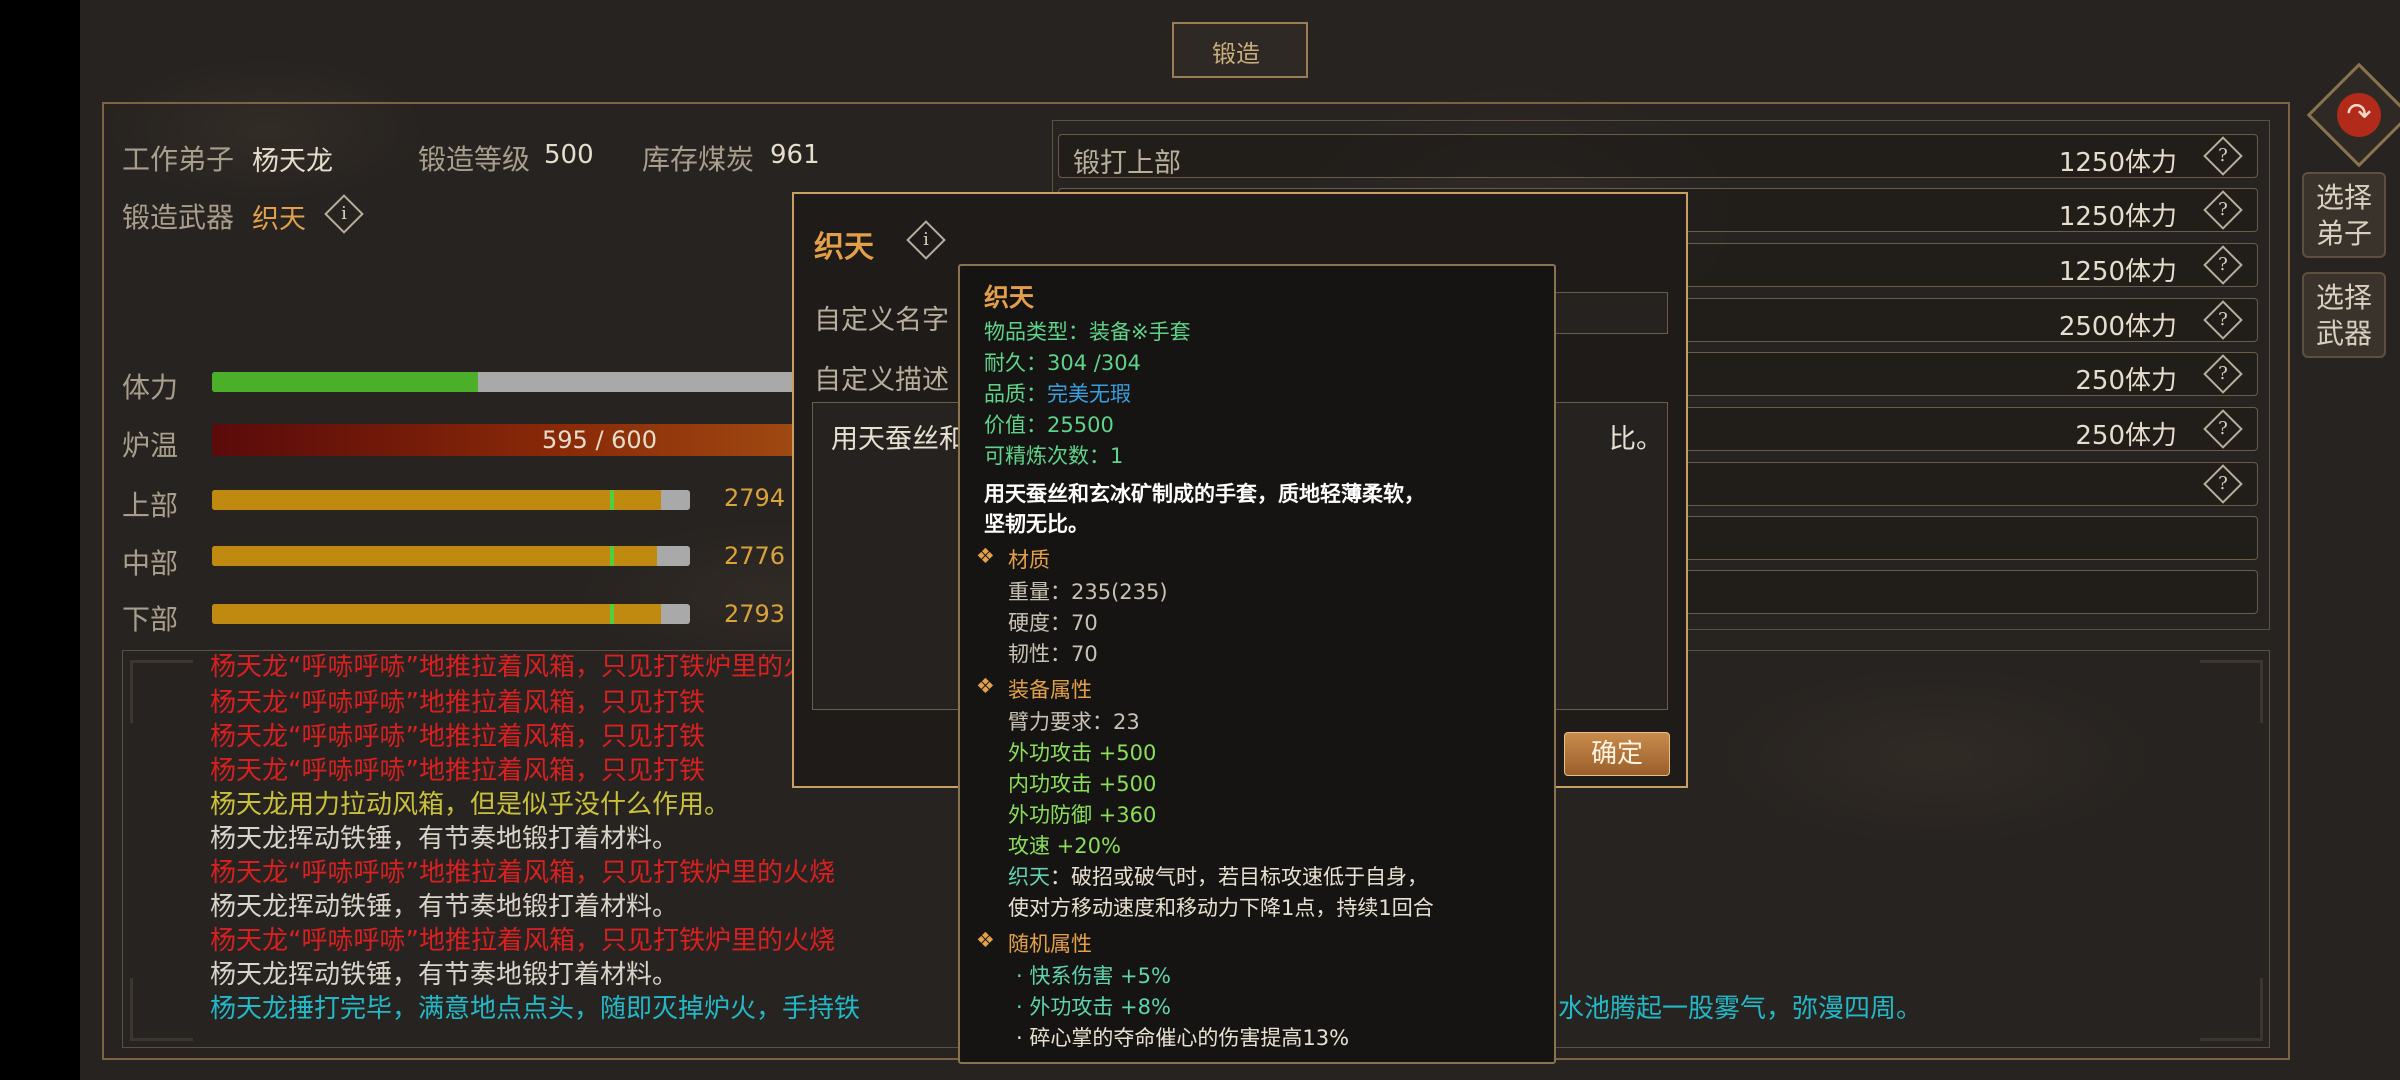 This screenshot has height=1080, width=2400. What do you see at coordinates (1074, 722) in the screenshot?
I see `arm-requirement: 臂力要求：23` at bounding box center [1074, 722].